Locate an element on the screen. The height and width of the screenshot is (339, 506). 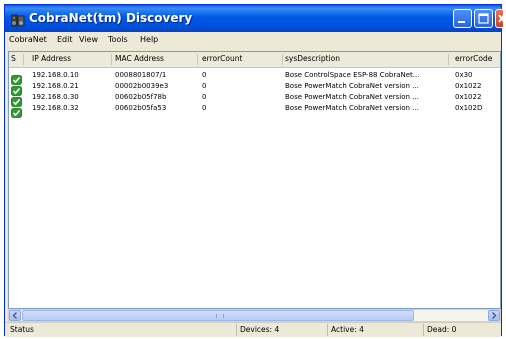
menu-view: View is located at coordinates (88, 39).